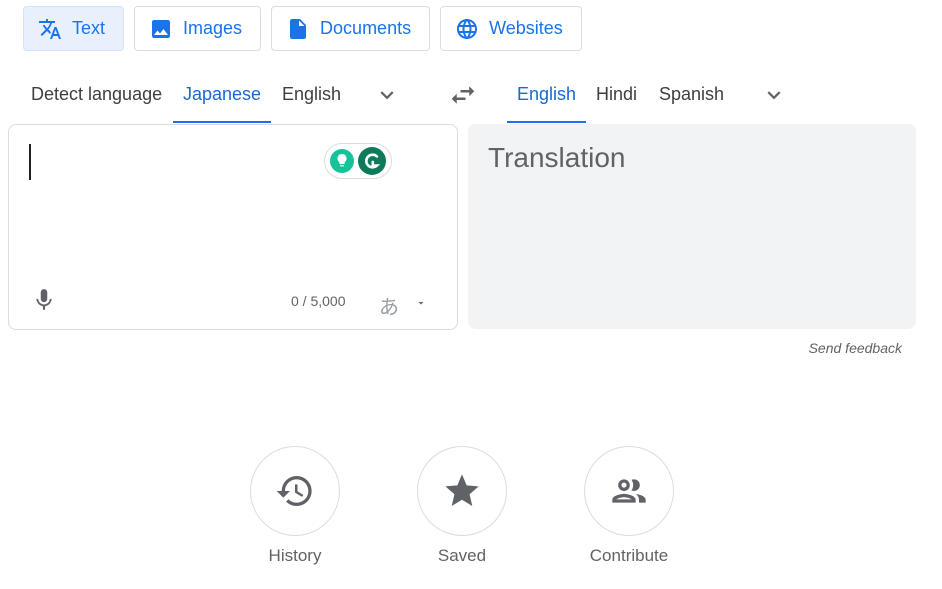 The width and height of the screenshot is (942, 589). I want to click on saved-circle, so click(462, 491).